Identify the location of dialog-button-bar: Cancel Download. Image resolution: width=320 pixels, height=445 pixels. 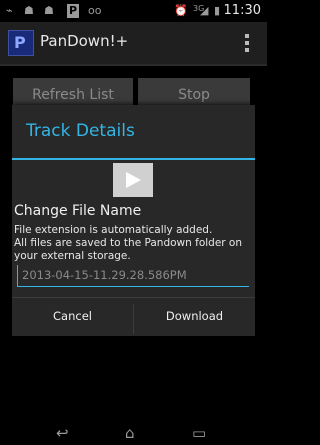
(133, 317).